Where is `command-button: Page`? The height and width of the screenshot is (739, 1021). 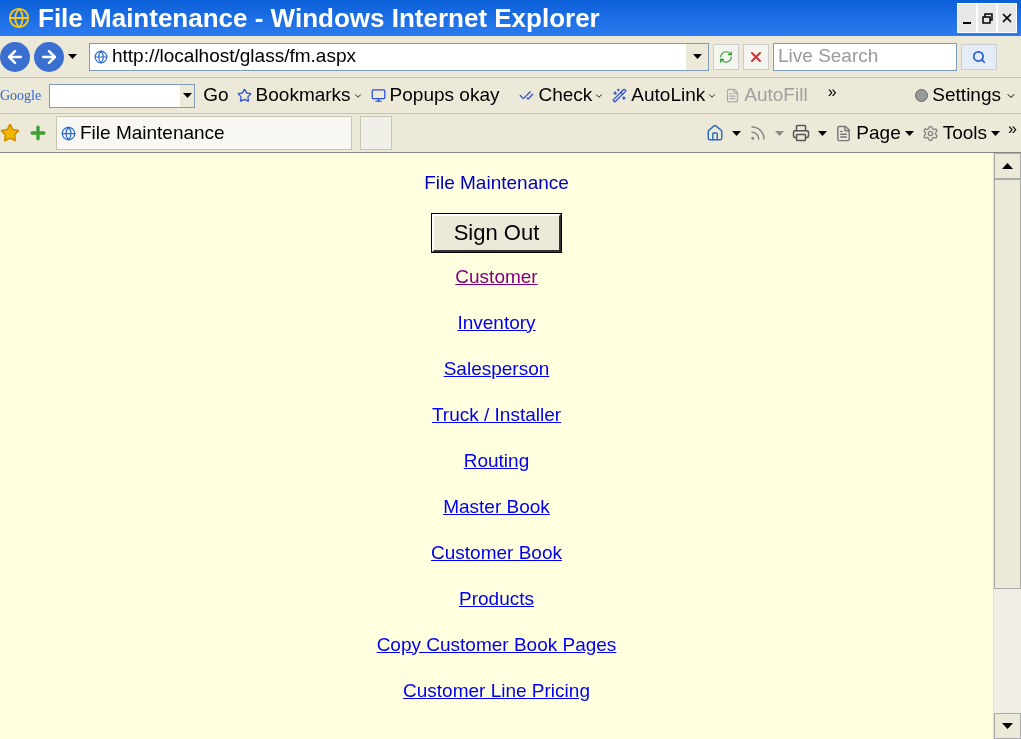
command-button: Page is located at coordinates (874, 133).